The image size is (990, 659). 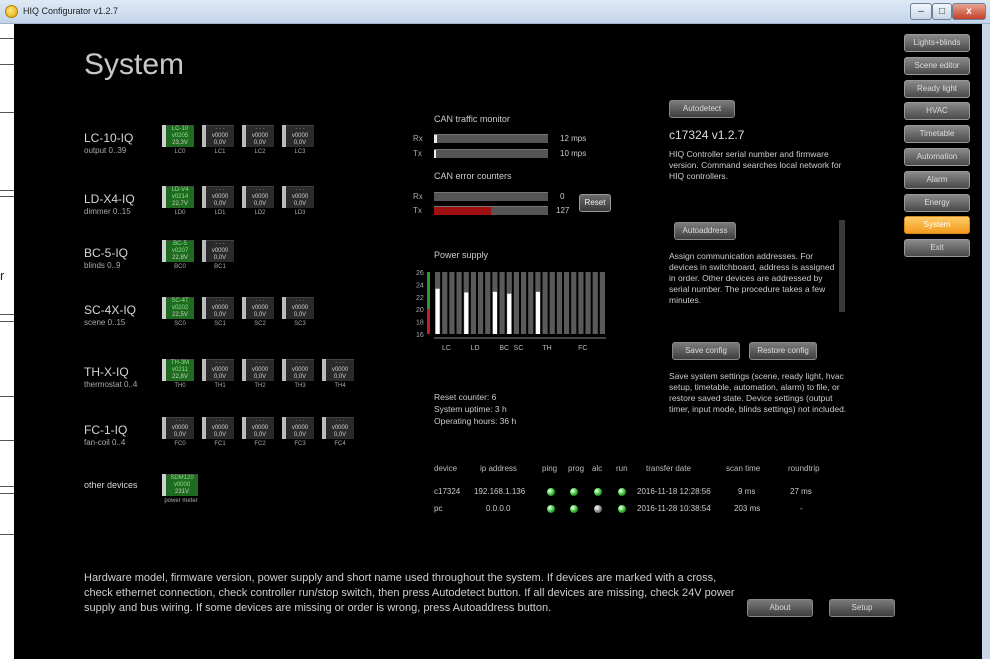 I want to click on device-tile: - - - v0000 0,0V SC3, so click(x=298, y=314).